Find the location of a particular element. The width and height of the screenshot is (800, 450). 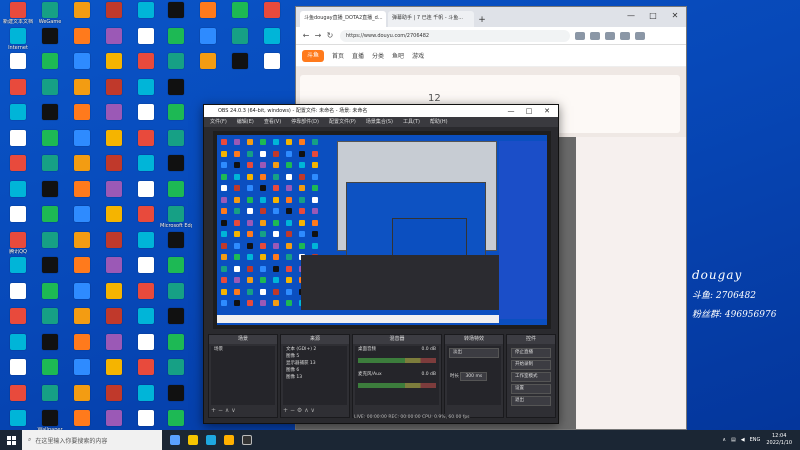

douyu-nav-home: 首页 is located at coordinates (338, 55).